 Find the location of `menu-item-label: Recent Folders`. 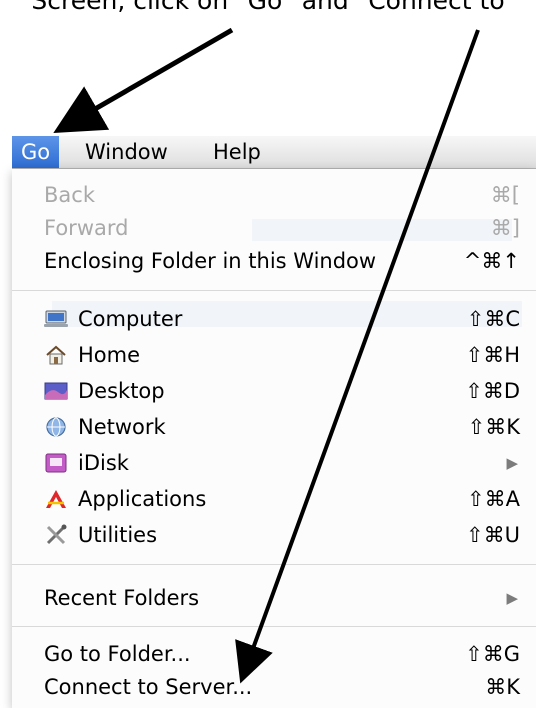

menu-item-label: Recent Folders is located at coordinates (122, 598).